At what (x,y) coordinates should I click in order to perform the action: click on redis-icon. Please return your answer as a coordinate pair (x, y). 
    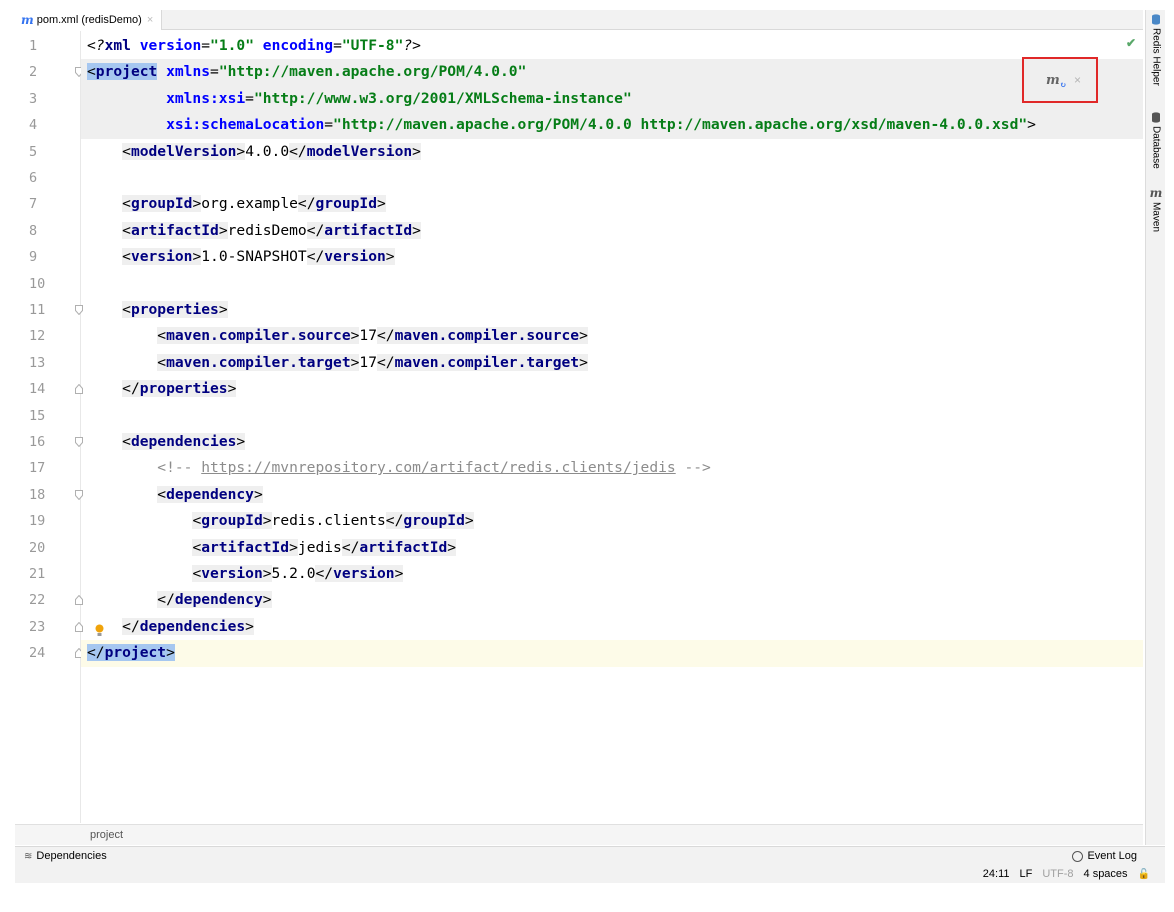
    Looking at the image, I should click on (1156, 19).